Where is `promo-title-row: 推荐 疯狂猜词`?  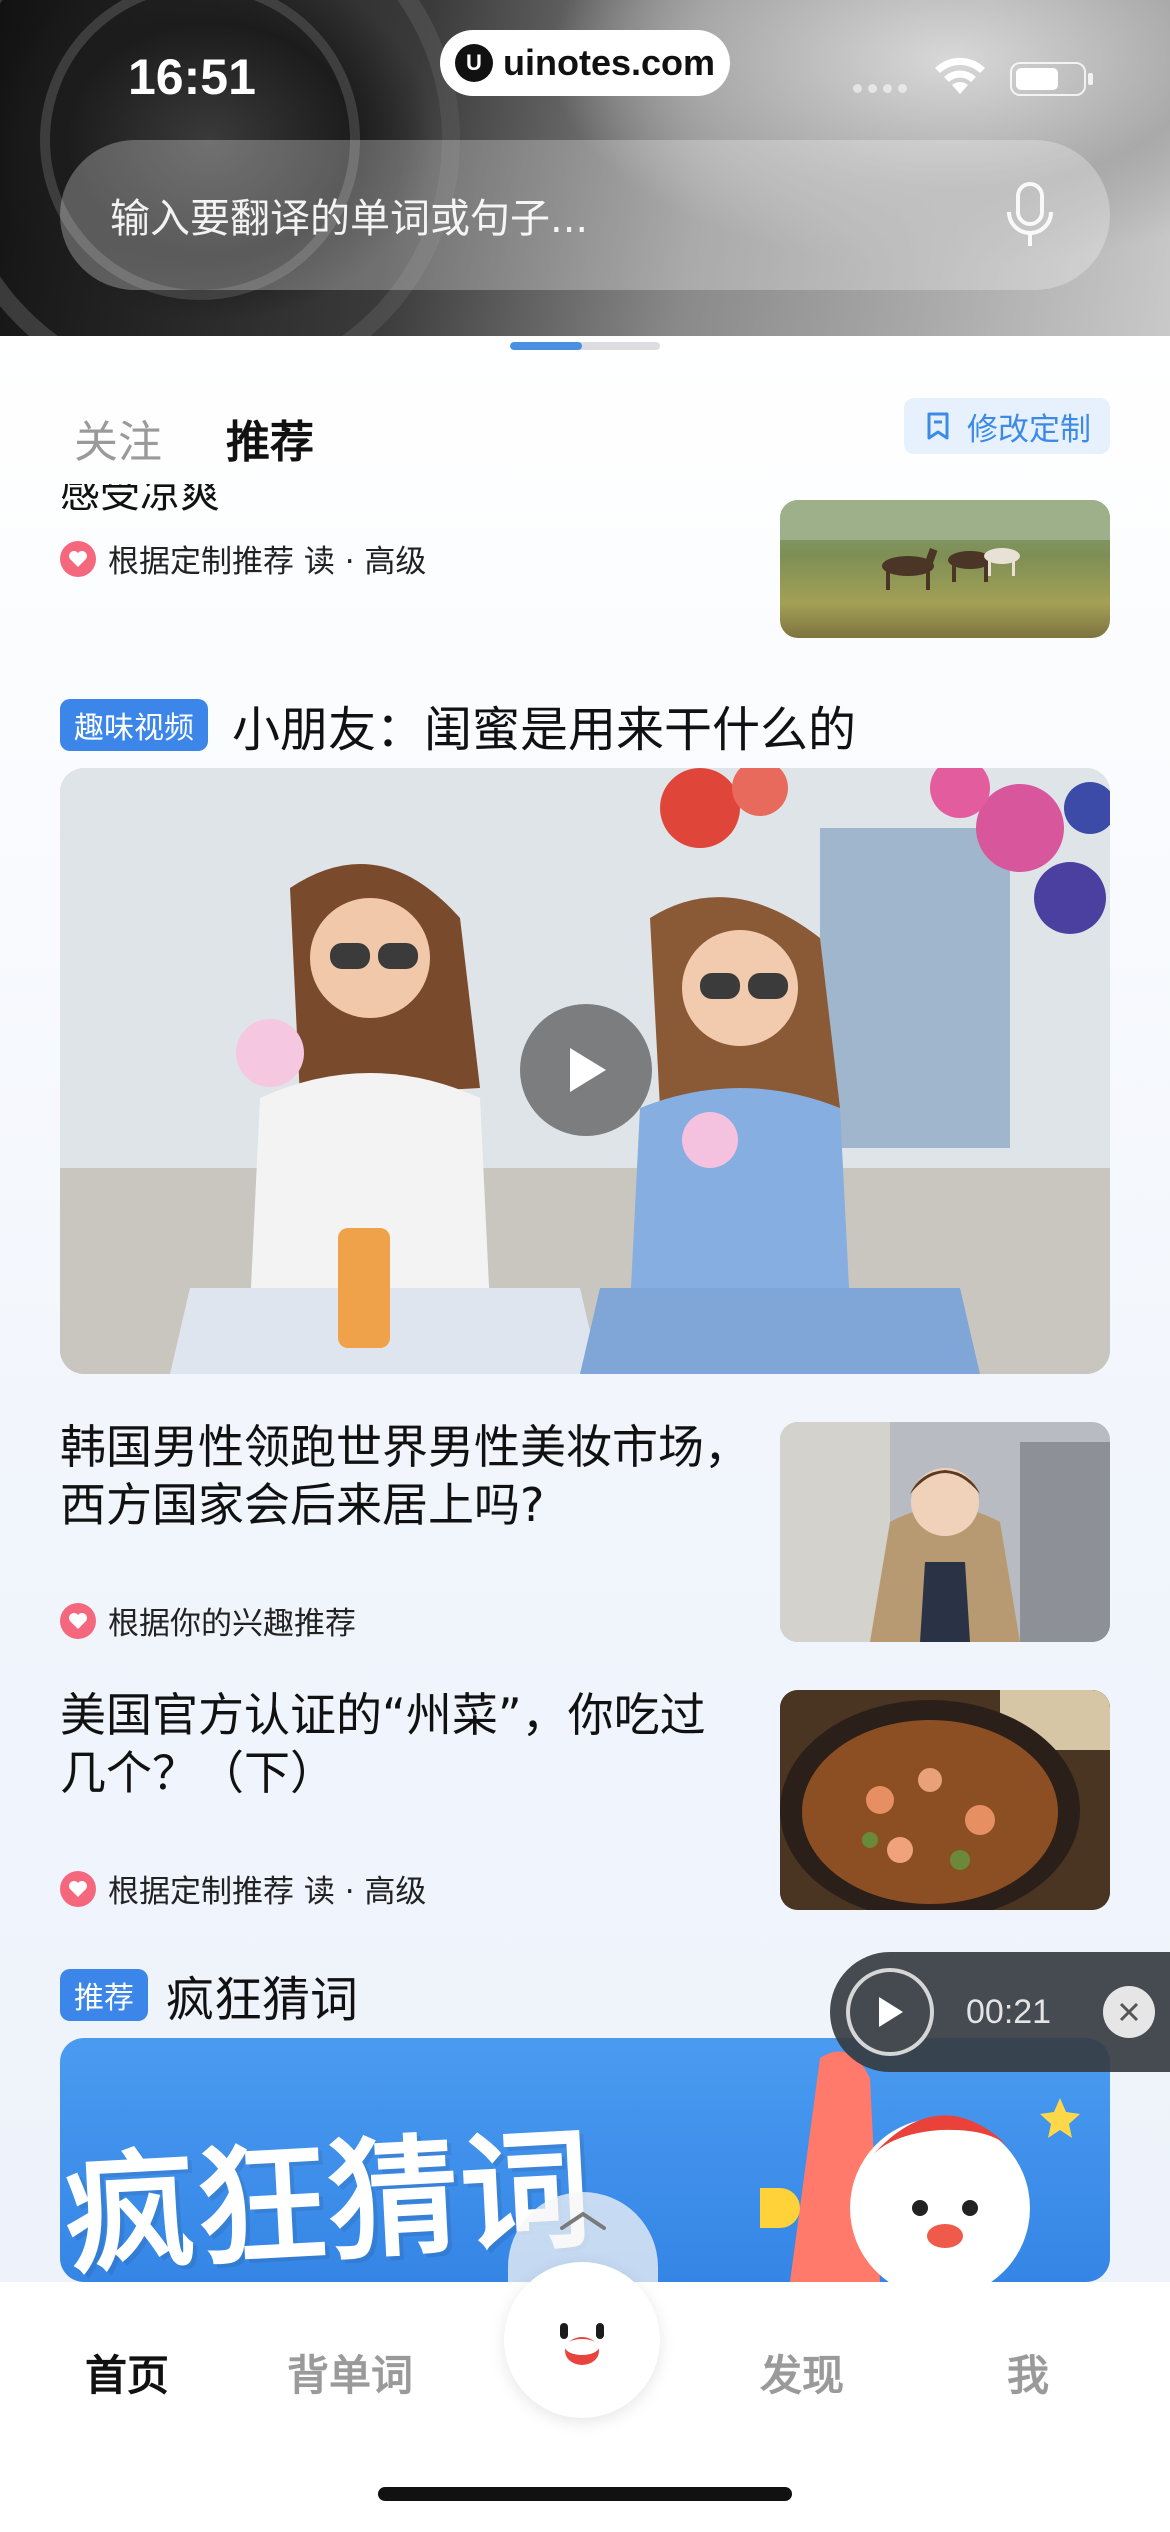
promo-title-row: 推荐 疯狂猜词 is located at coordinates (209, 1995).